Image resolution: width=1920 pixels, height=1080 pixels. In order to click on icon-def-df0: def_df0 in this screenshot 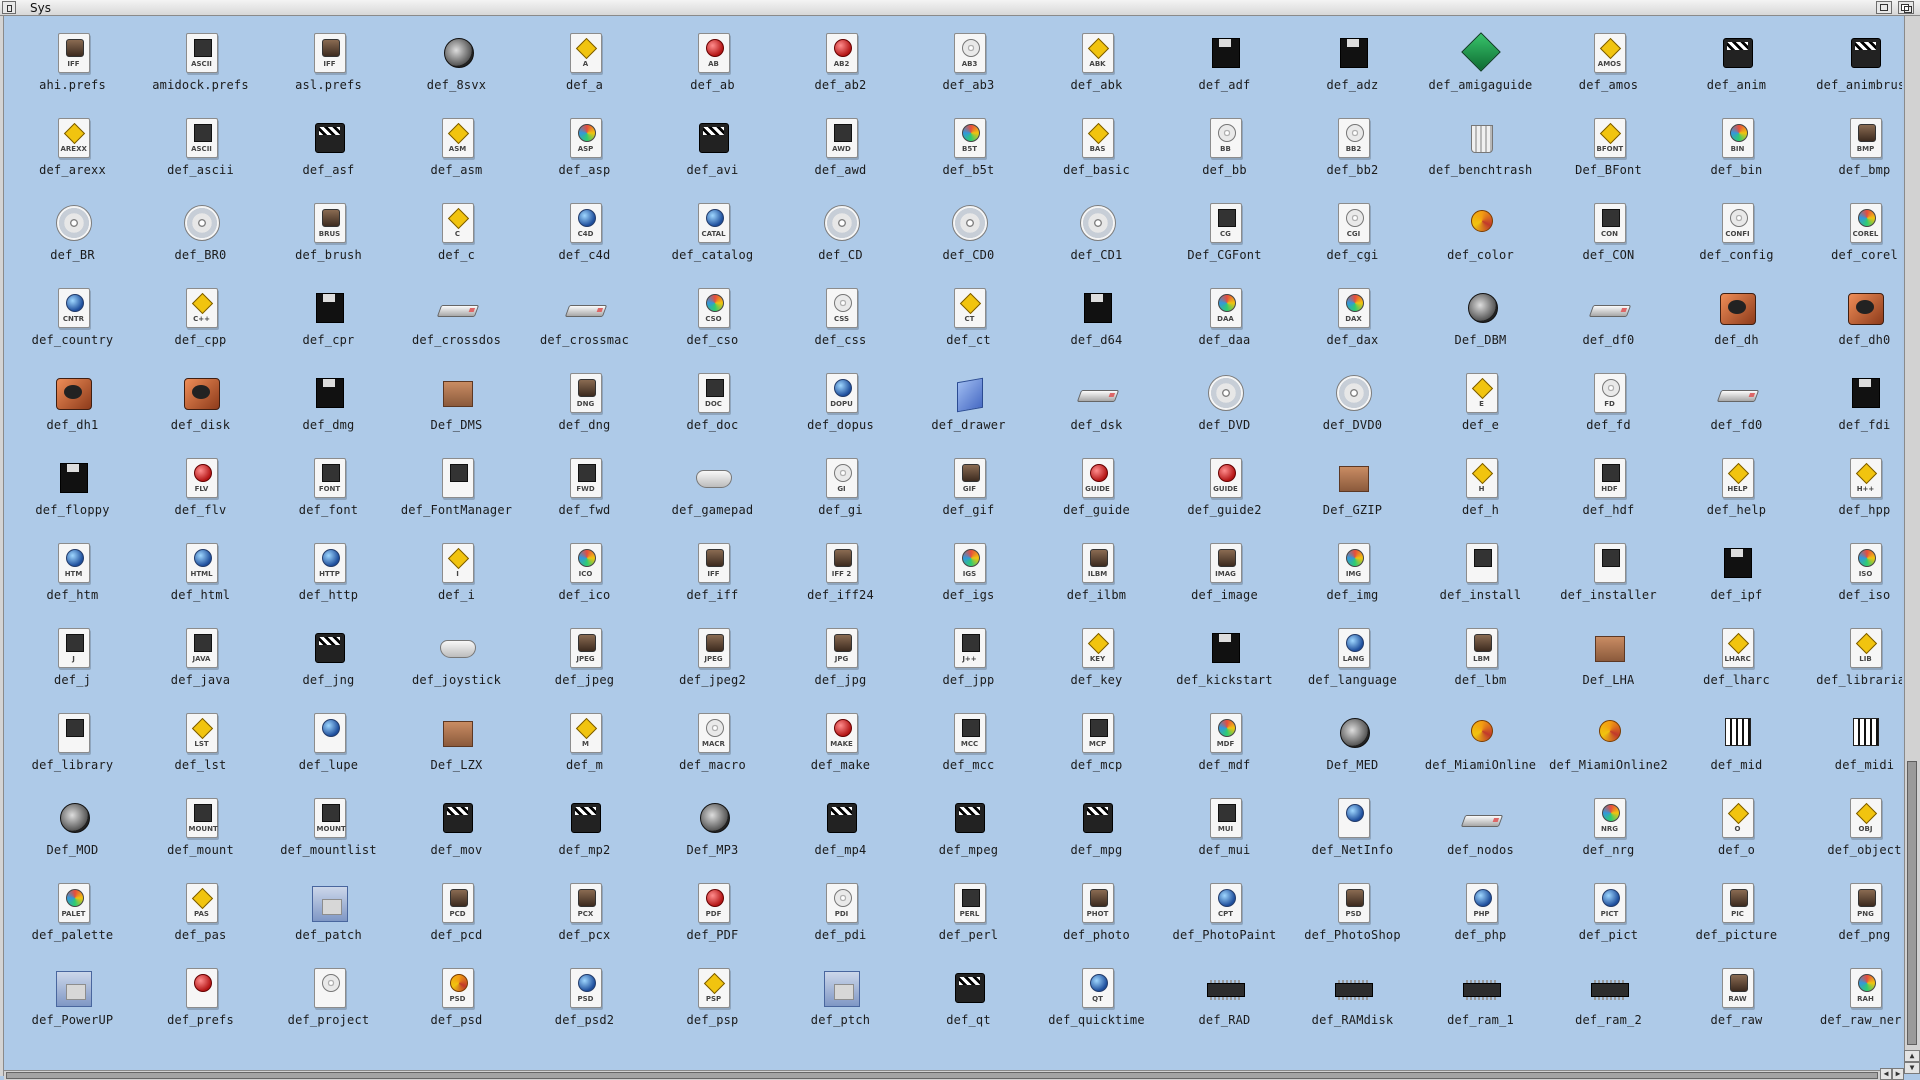, I will do `click(1608, 323)`.